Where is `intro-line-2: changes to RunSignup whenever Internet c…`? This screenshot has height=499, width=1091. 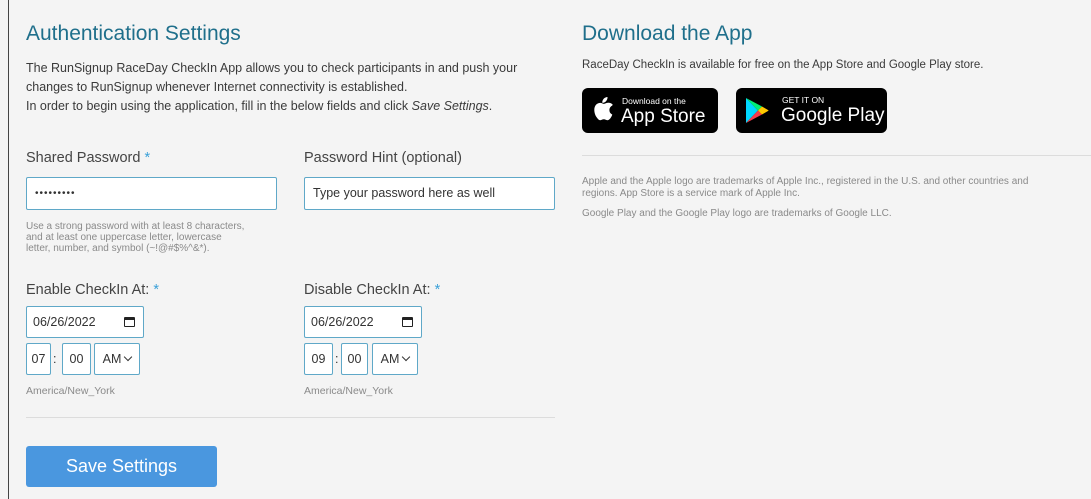 intro-line-2: changes to RunSignup whenever Internet c… is located at coordinates (217, 87).